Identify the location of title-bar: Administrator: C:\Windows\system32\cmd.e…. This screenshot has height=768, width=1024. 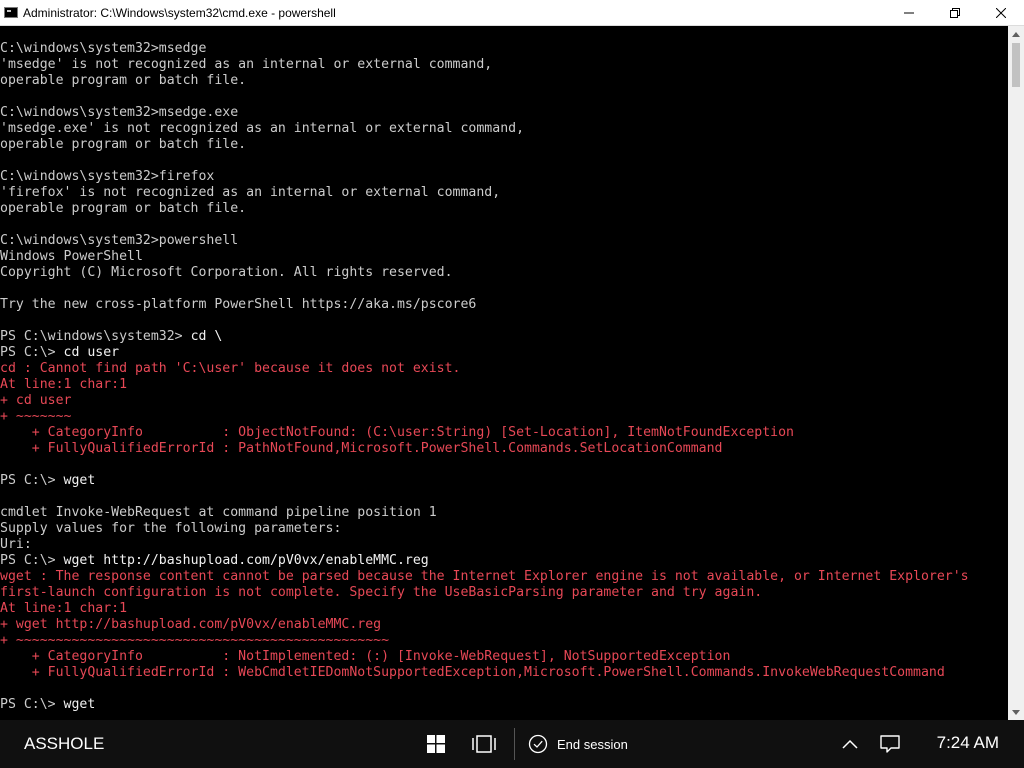
(512, 13).